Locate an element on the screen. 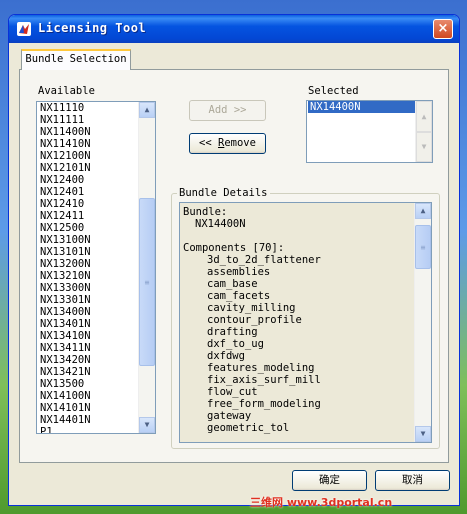 The width and height of the screenshot is (467, 514). available-label: Available is located at coordinates (66, 91).